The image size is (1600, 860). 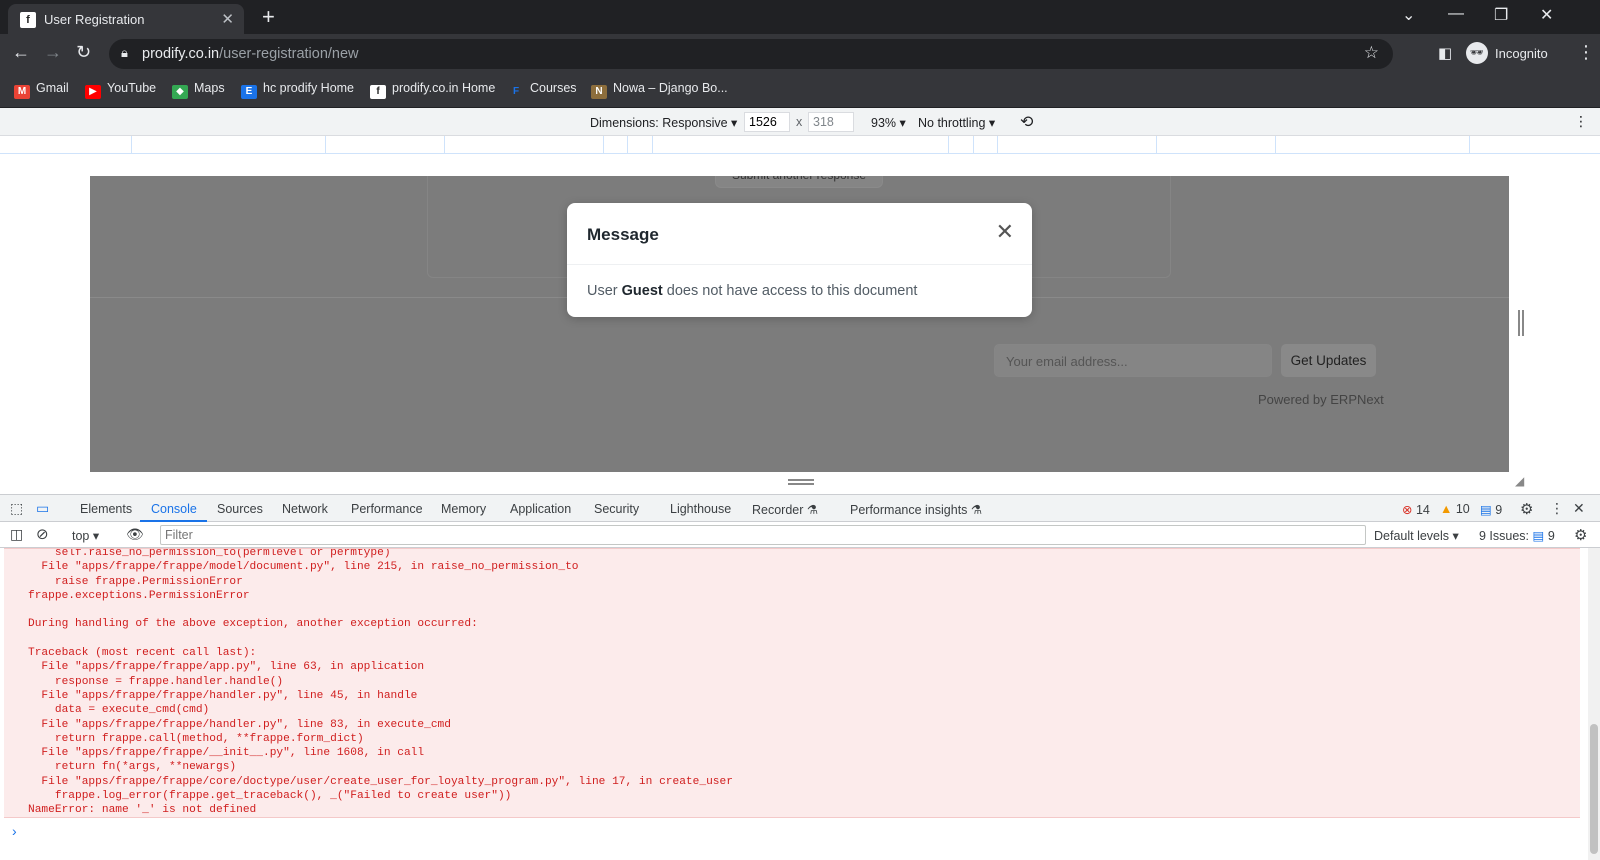 I want to click on dialog-divider, so click(x=799, y=264).